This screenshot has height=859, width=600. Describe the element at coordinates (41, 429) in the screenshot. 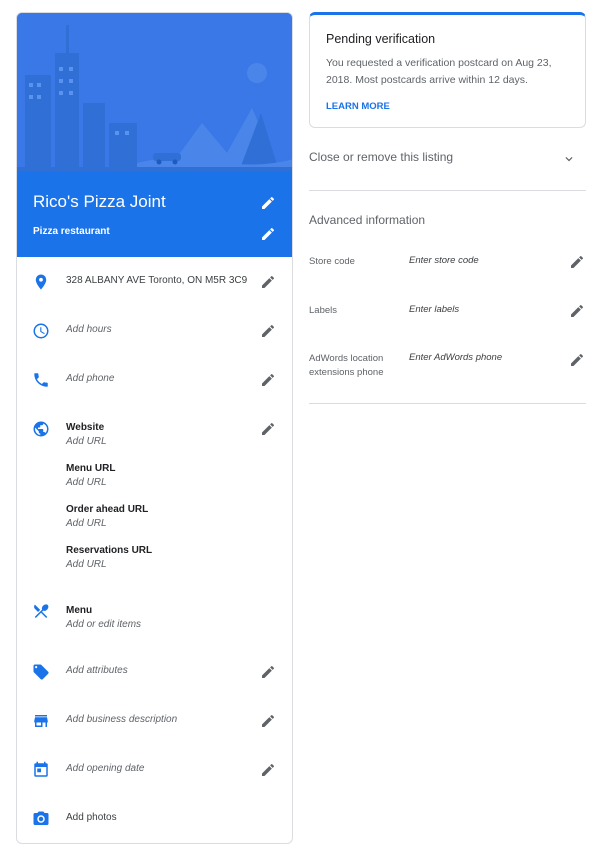

I see `globe-icon` at that location.